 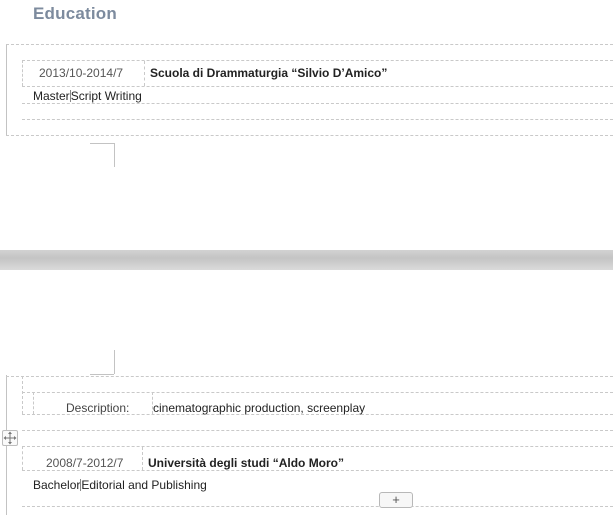 I want to click on education-major-1: Script Writing, so click(x=106, y=96).